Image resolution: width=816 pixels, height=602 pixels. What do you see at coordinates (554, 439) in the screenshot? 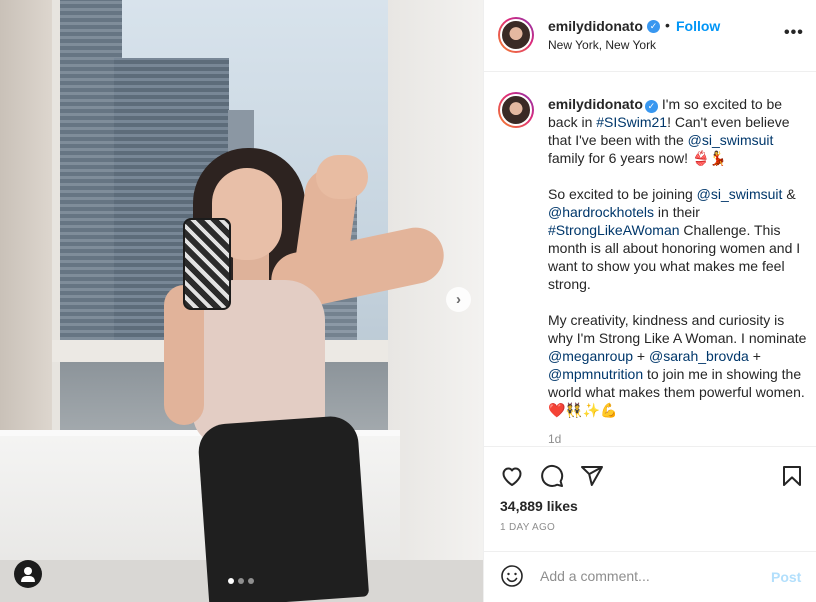
I see `caption-timestamp: 1d` at bounding box center [554, 439].